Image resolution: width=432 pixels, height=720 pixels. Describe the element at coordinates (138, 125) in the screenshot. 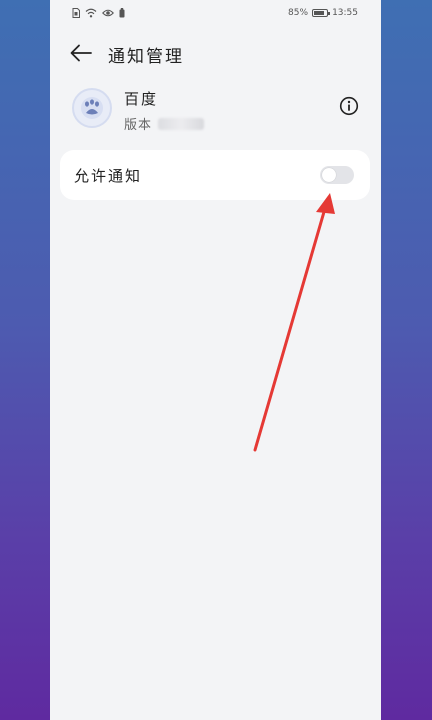

I see `app-version-label: 版本` at that location.